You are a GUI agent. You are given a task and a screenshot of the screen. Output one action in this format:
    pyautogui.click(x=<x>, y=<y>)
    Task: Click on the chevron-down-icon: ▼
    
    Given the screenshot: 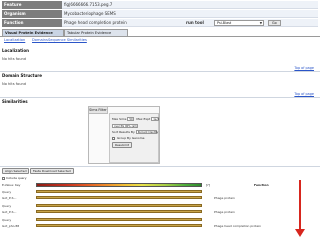 What is the action you would take?
    pyautogui.click(x=260, y=22)
    